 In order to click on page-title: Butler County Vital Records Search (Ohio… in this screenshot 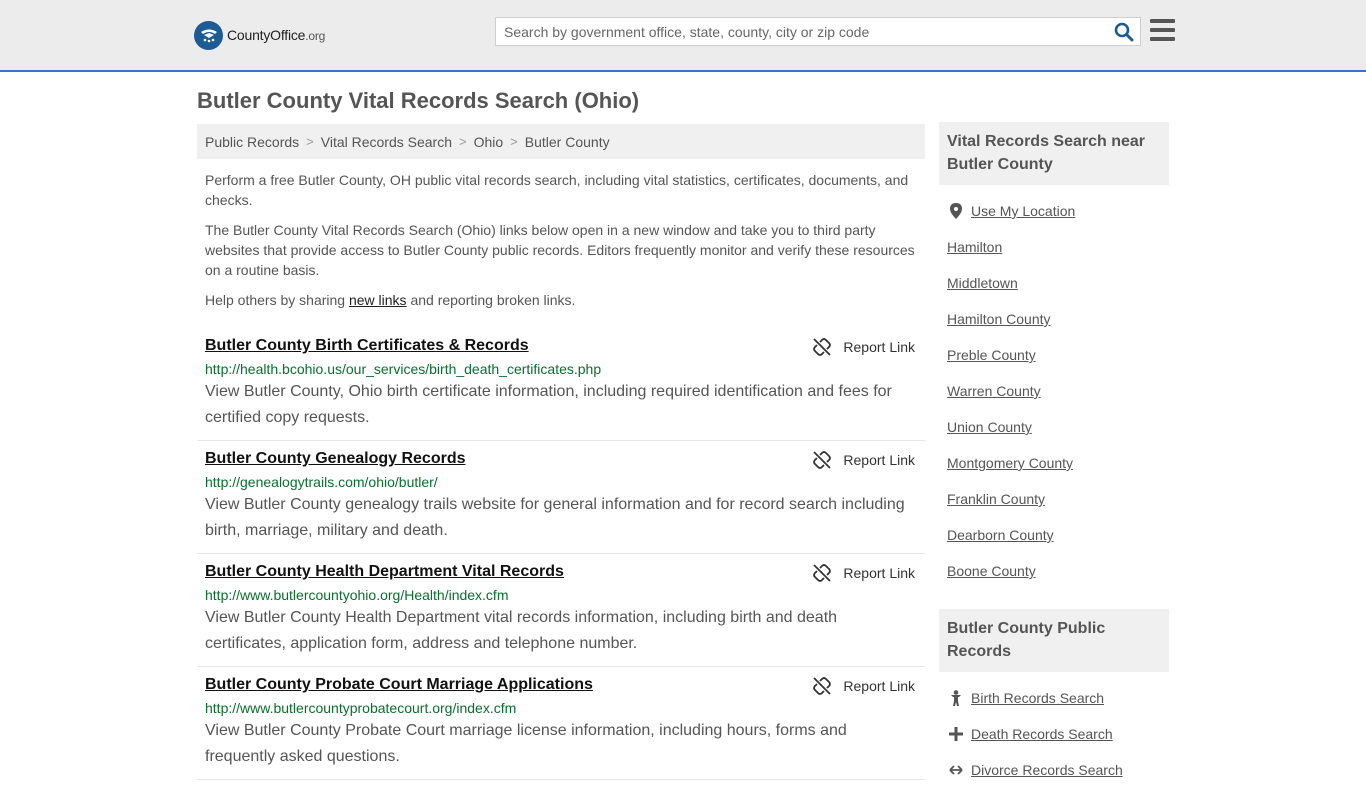, I will do `click(418, 100)`.